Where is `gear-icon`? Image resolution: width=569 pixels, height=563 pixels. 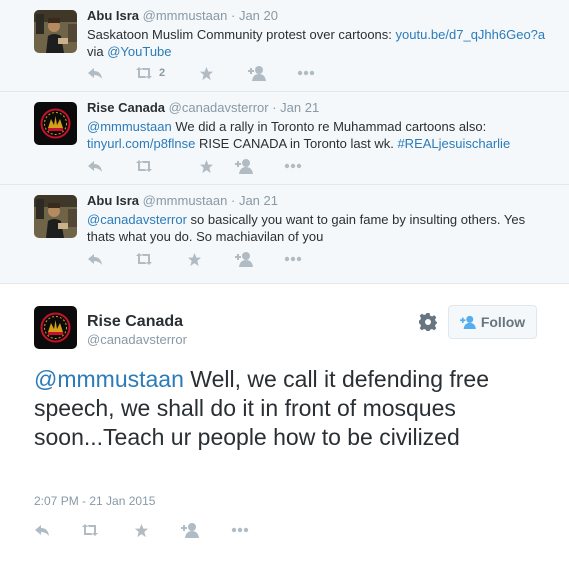
gear-icon is located at coordinates (428, 322).